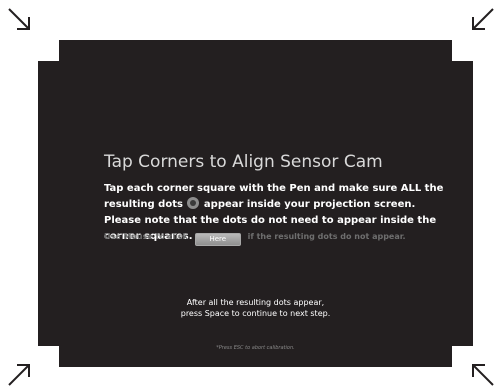 This screenshot has width=501, height=392. What do you see at coordinates (146, 236) in the screenshot?
I see `mouse-hint-before: Use Mouse to click` at bounding box center [146, 236].